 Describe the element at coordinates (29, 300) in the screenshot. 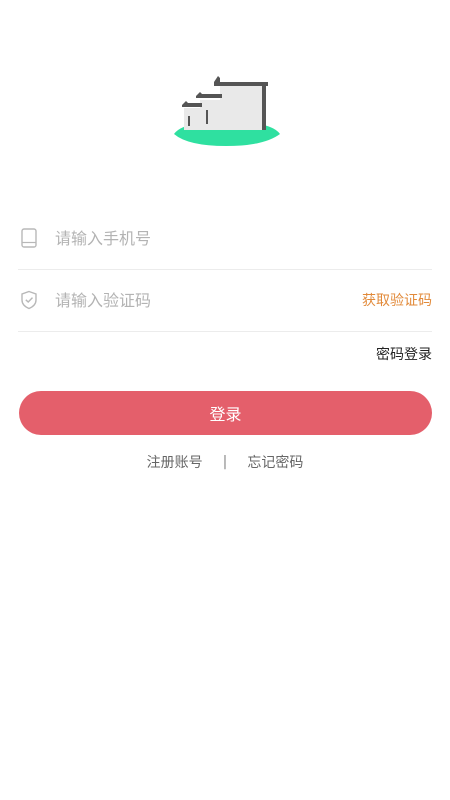

I see `shield-icon` at that location.